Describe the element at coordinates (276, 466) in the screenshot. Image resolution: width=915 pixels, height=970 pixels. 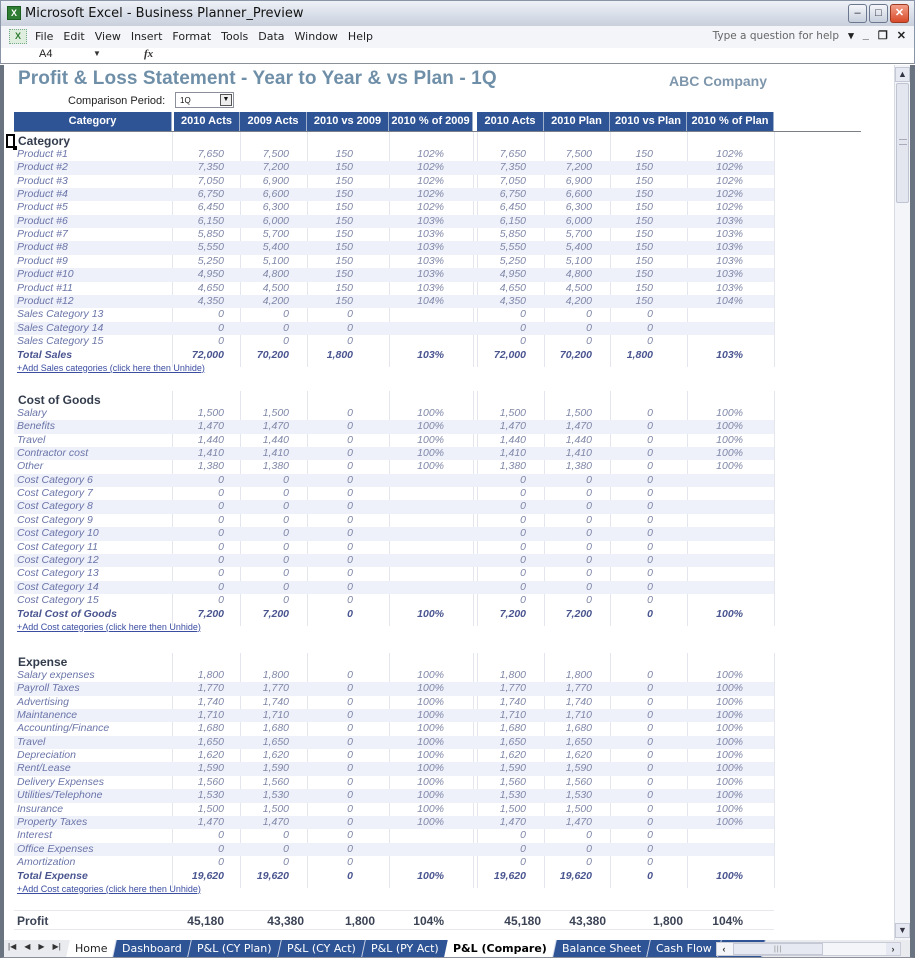
I see `value-cell: 1,380` at that location.